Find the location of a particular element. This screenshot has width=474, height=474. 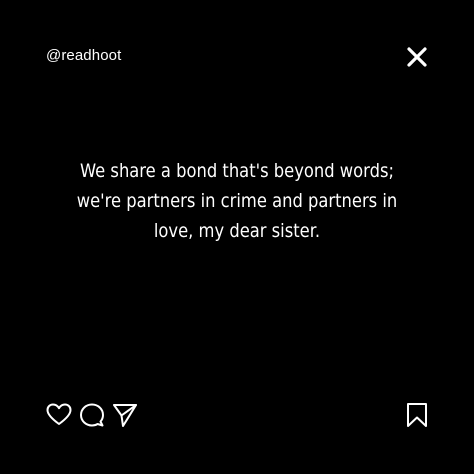

share-button is located at coordinates (125, 415).